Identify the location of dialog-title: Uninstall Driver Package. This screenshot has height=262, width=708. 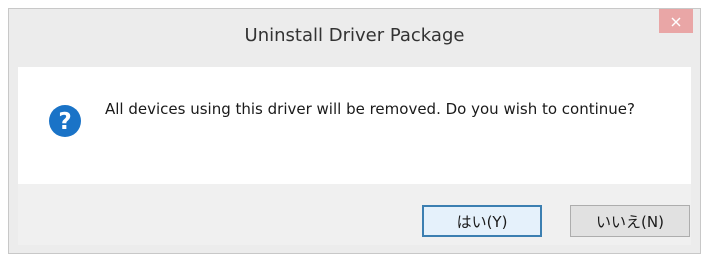
(354, 35).